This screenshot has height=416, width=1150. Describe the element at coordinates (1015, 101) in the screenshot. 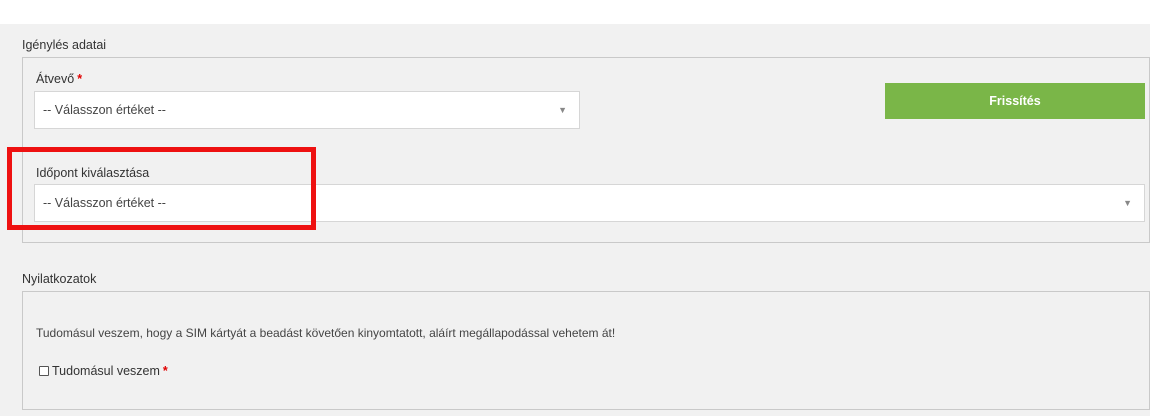

I see `refresh-button: Frissítés` at that location.